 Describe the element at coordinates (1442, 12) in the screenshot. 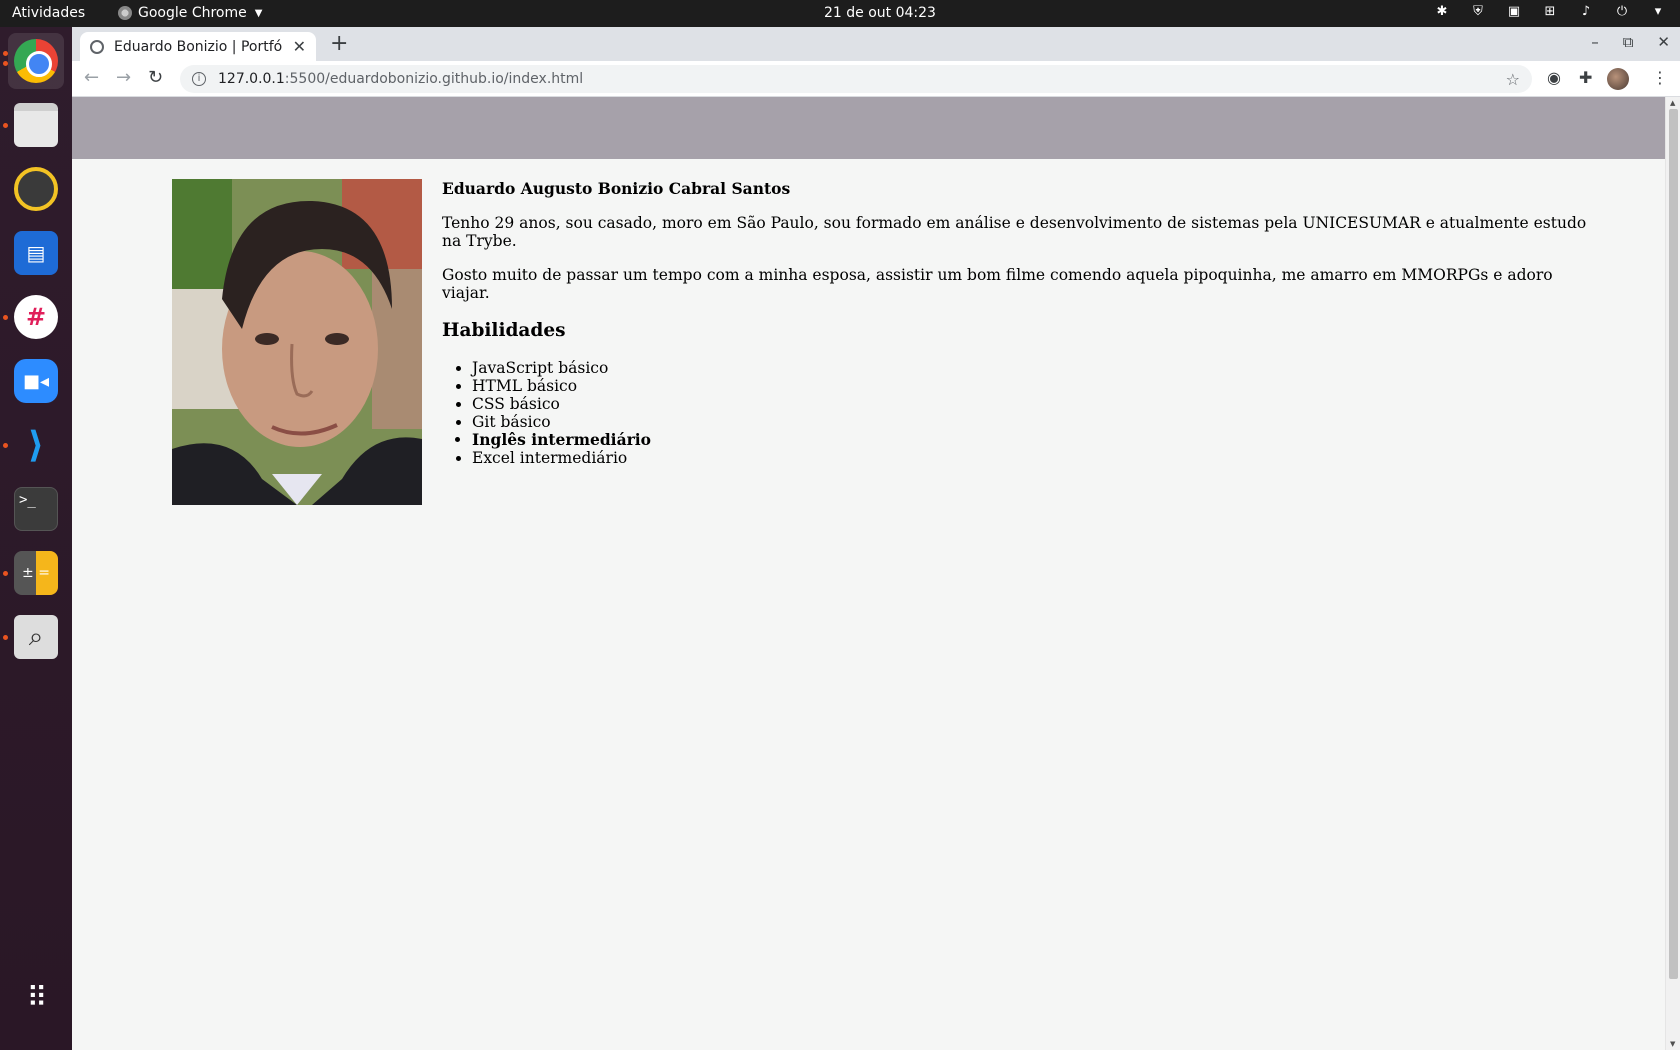

I see `slack-tray-icon: ✱` at that location.